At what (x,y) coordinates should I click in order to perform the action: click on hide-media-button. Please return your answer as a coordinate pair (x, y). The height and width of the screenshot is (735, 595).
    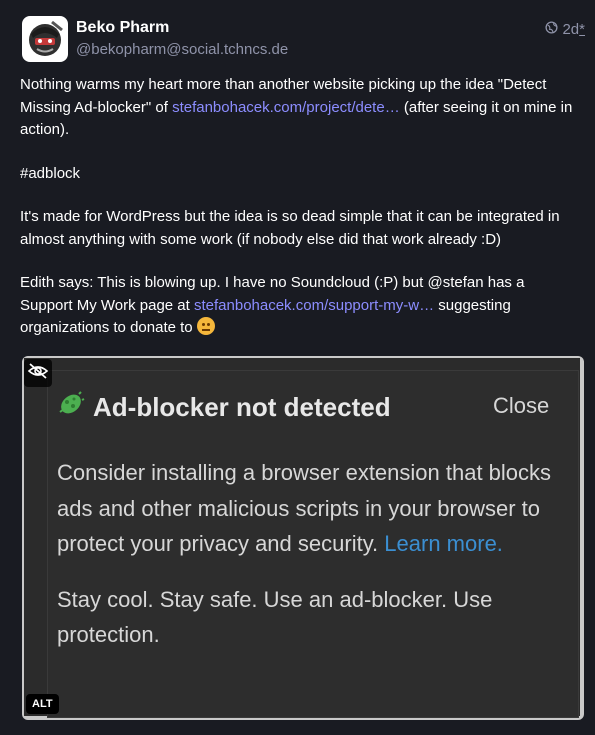
    Looking at the image, I should click on (38, 373).